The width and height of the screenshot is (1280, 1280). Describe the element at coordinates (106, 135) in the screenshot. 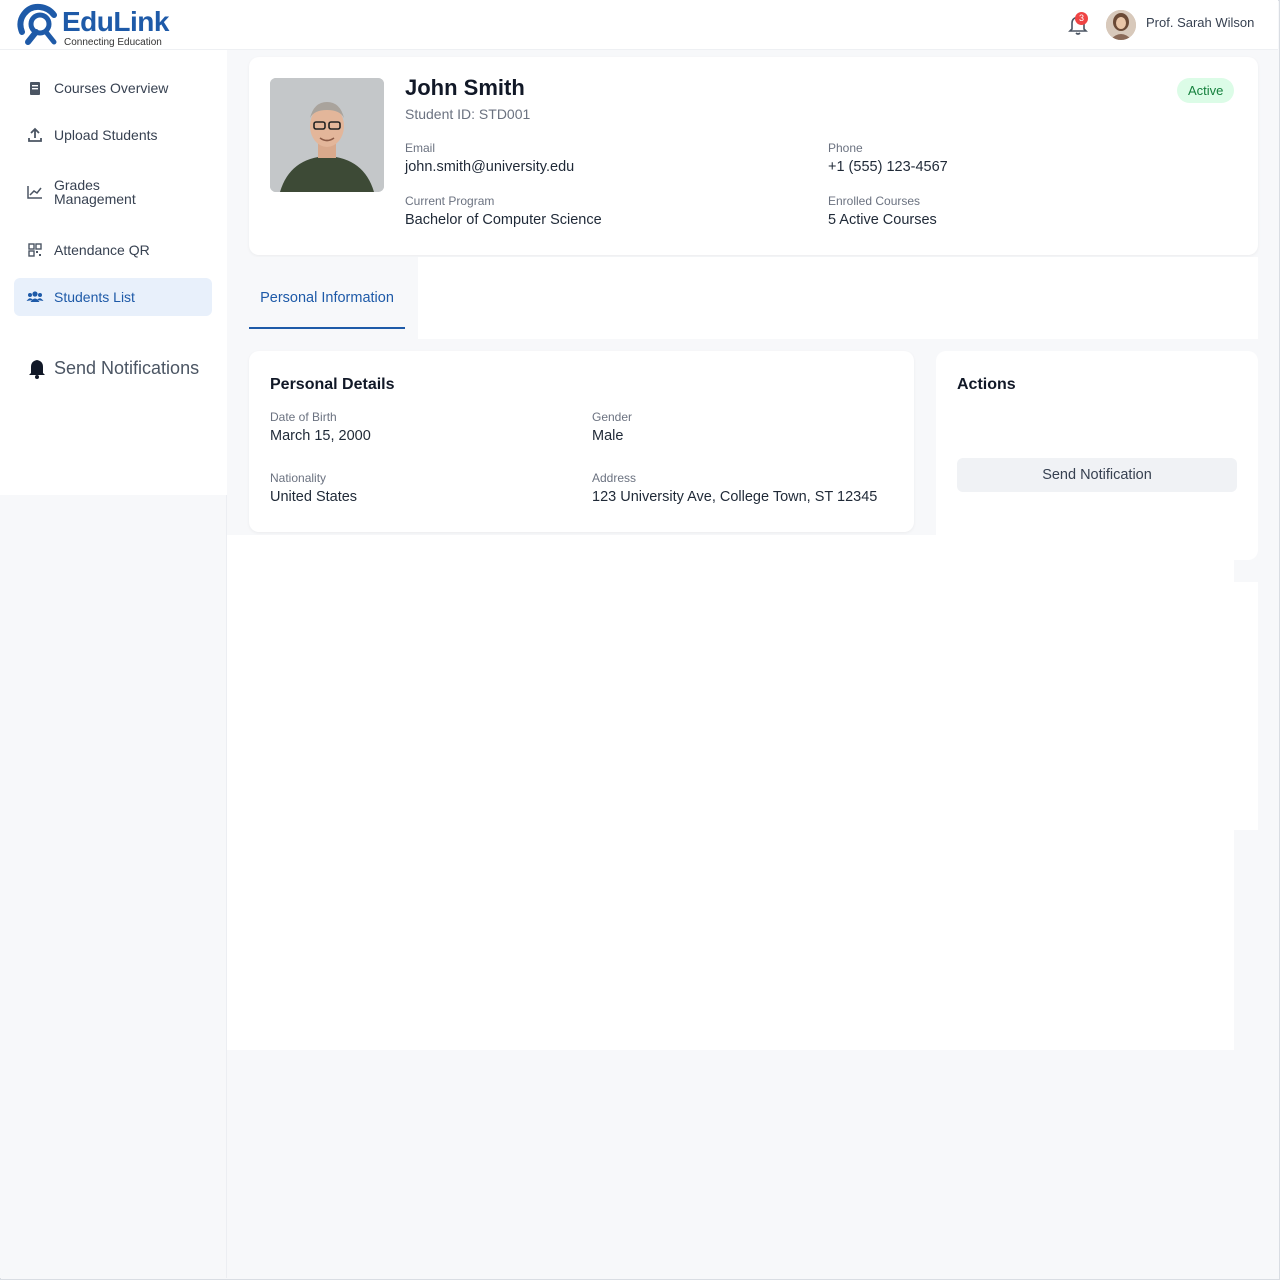

I see `sidebar-item-label: Upload Students` at that location.